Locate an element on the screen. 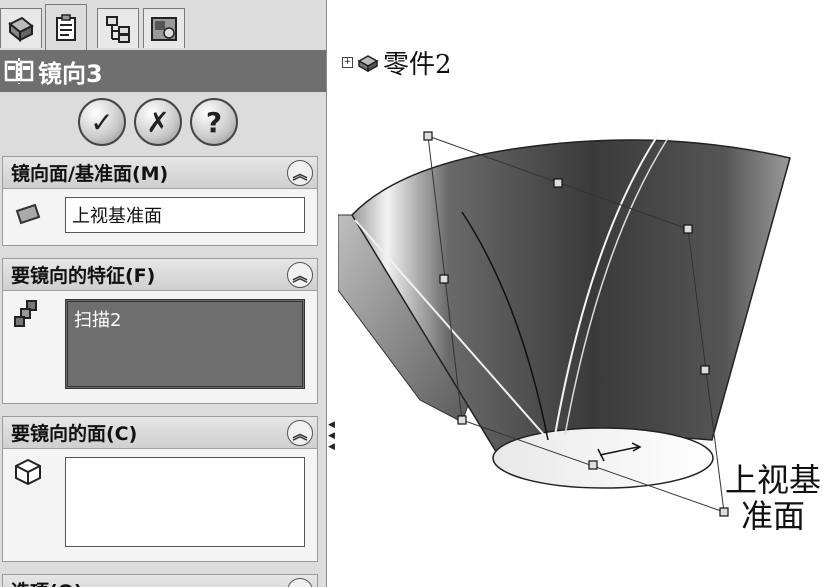 This screenshot has height=587, width=823. checkmark-icon: ✓ is located at coordinates (102, 122).